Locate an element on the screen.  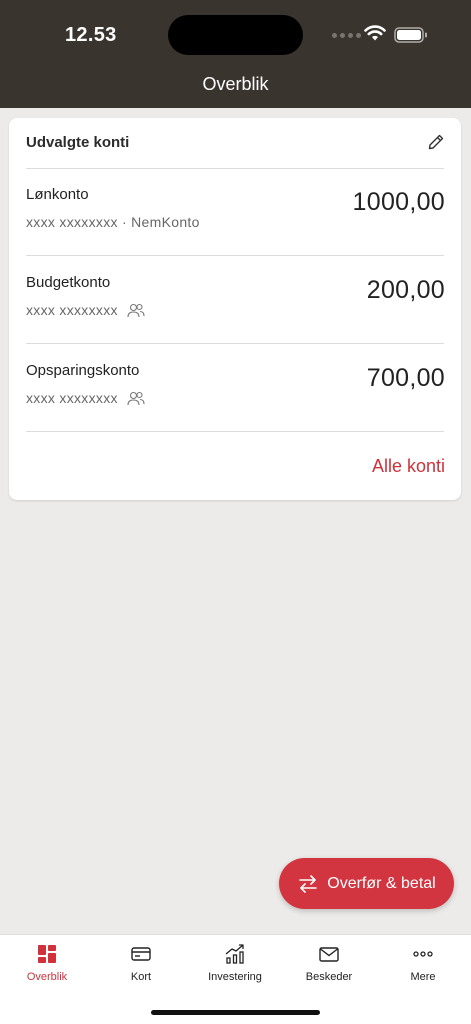
status-time: 12.53 is located at coordinates (91, 35).